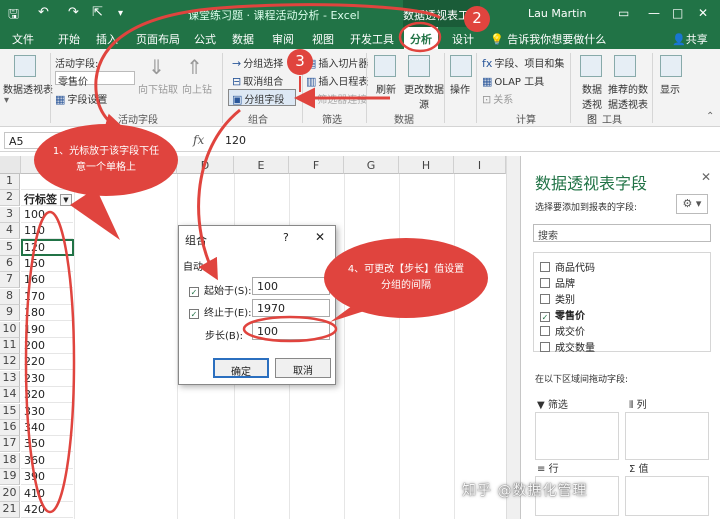  What do you see at coordinates (47, 477) in the screenshot?
I see `data-cell: 390` at bounding box center [47, 477].